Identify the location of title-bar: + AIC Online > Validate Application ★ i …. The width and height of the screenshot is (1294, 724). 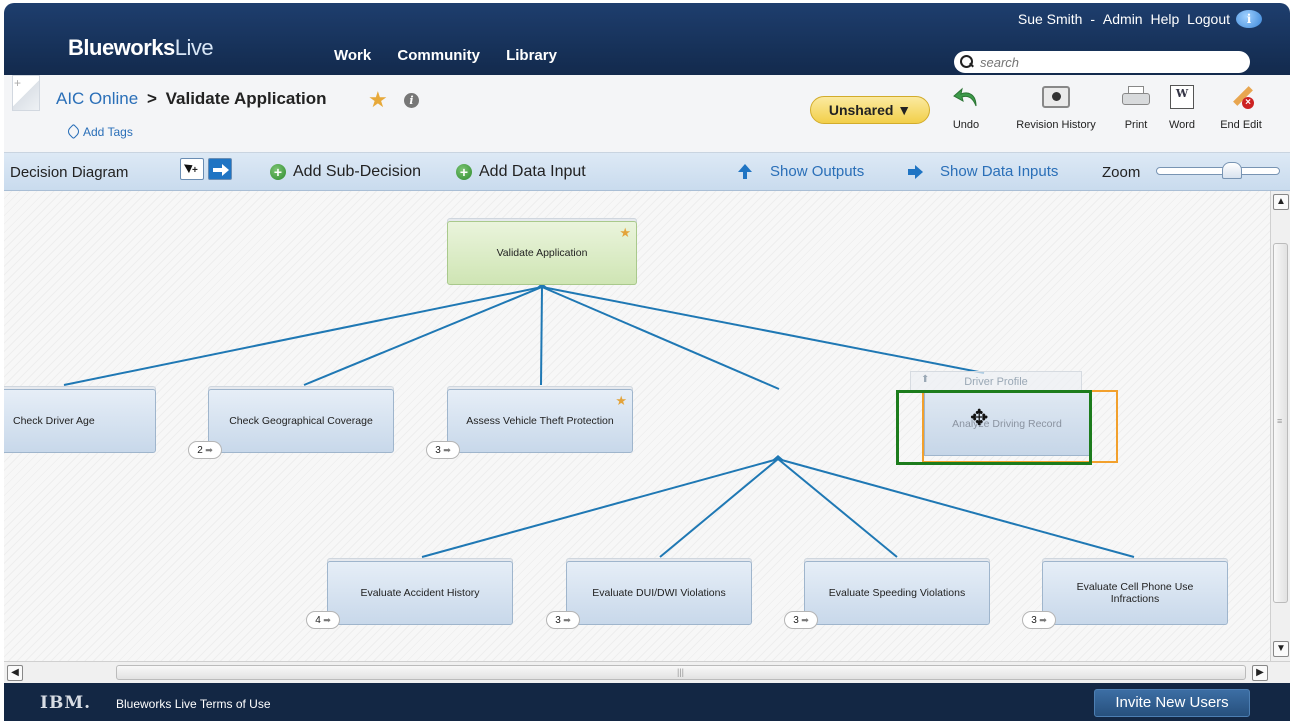
(647, 114).